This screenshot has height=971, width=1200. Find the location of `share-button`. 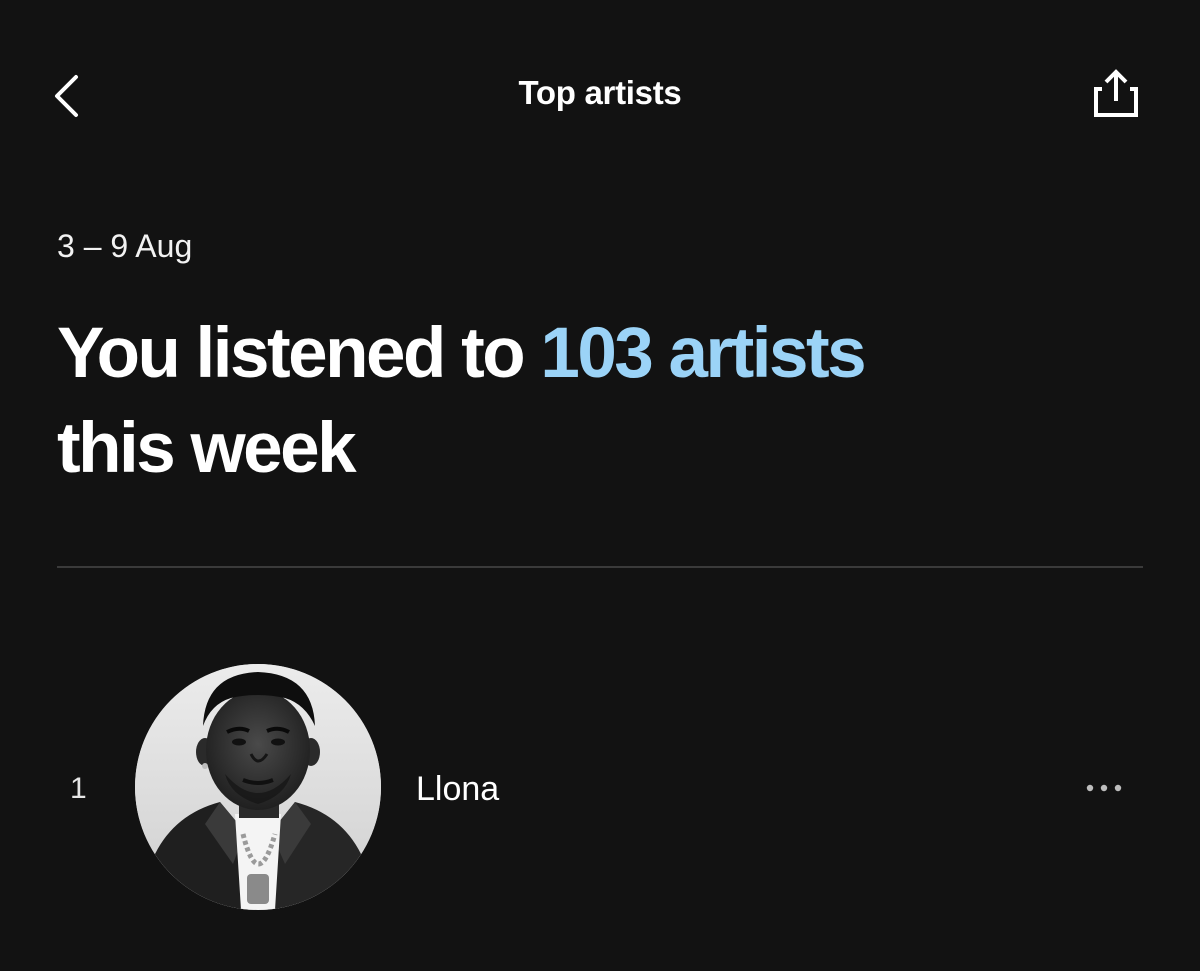

share-button is located at coordinates (1116, 94).